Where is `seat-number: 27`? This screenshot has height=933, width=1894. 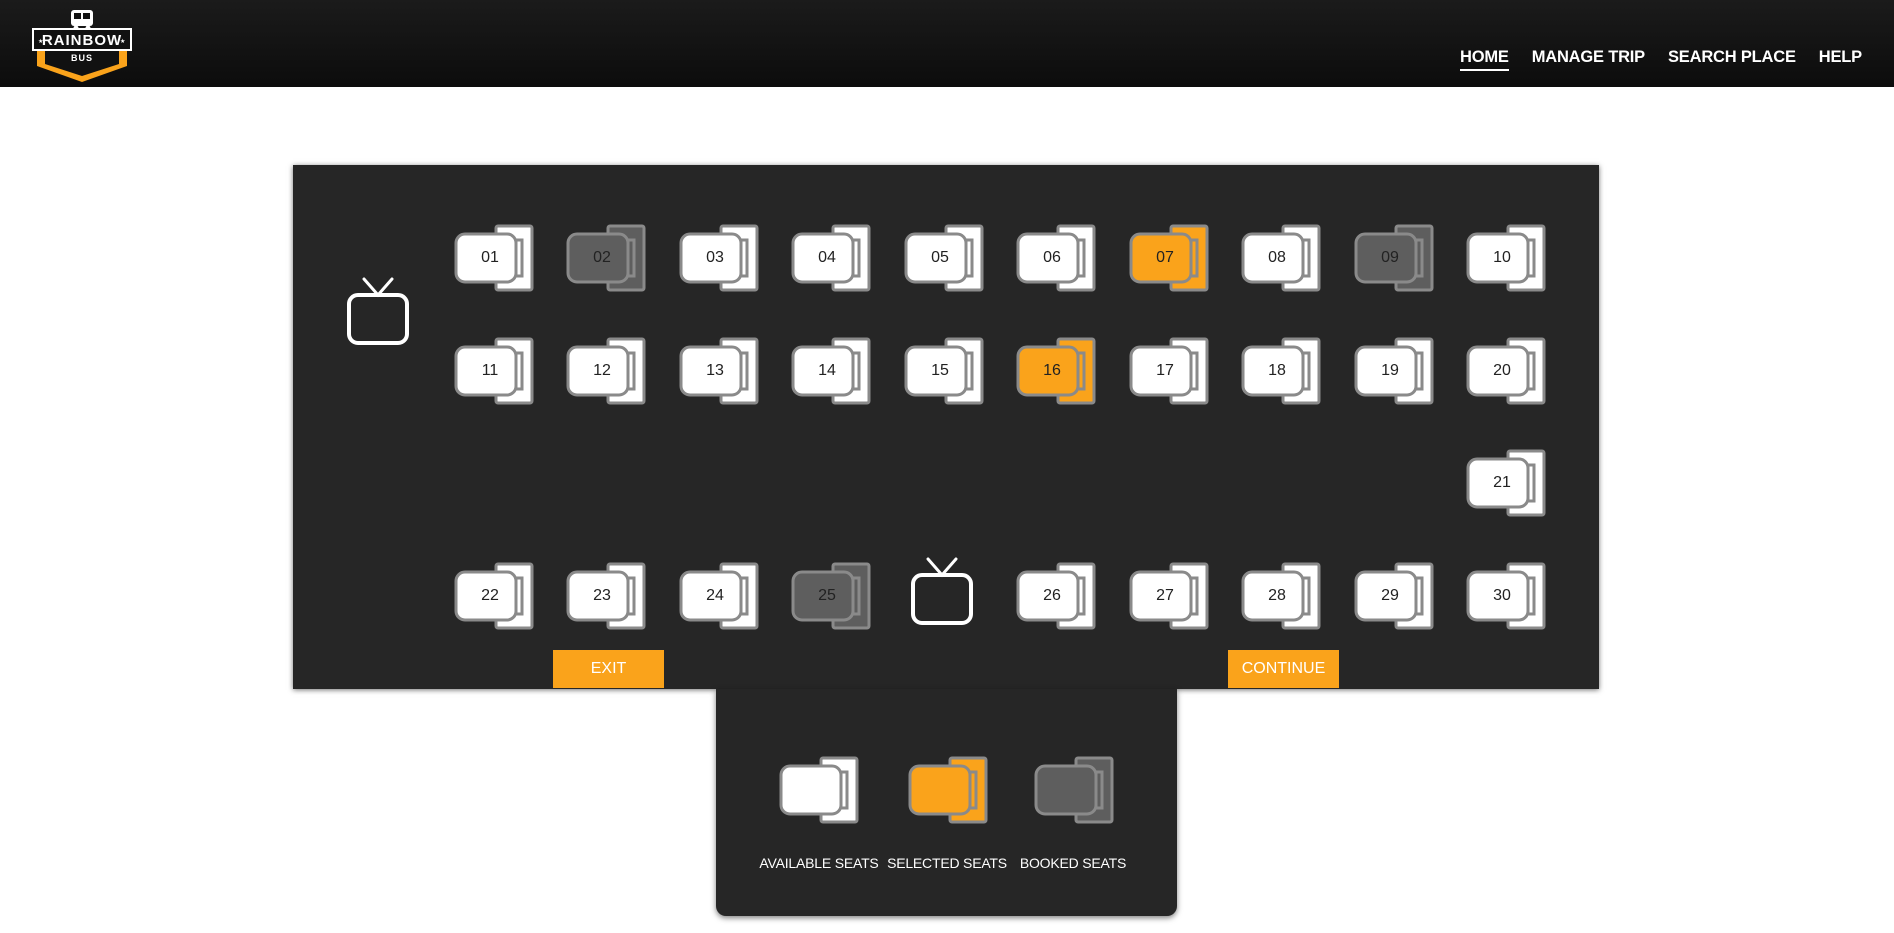
seat-number: 27 is located at coordinates (1165, 595).